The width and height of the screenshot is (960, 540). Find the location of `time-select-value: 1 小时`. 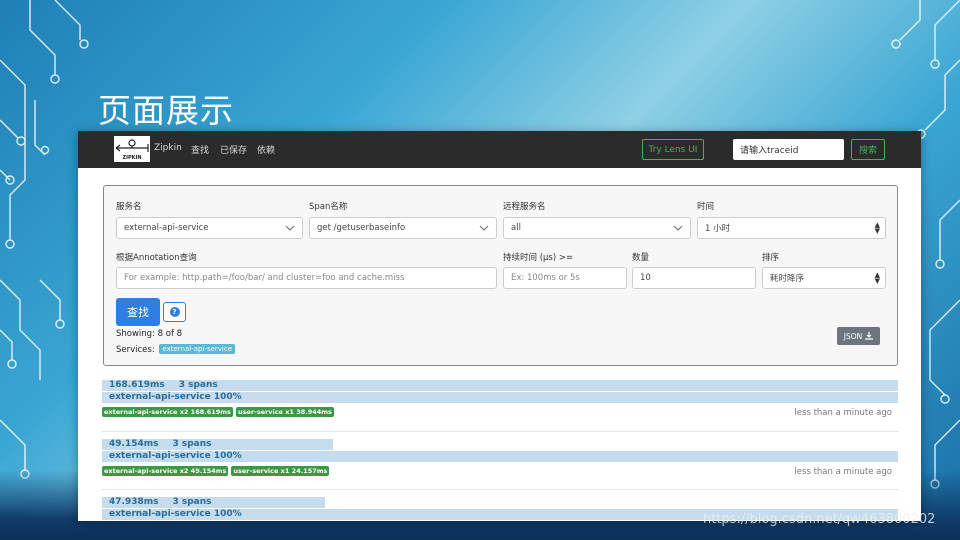

time-select-value: 1 小时 is located at coordinates (718, 229).